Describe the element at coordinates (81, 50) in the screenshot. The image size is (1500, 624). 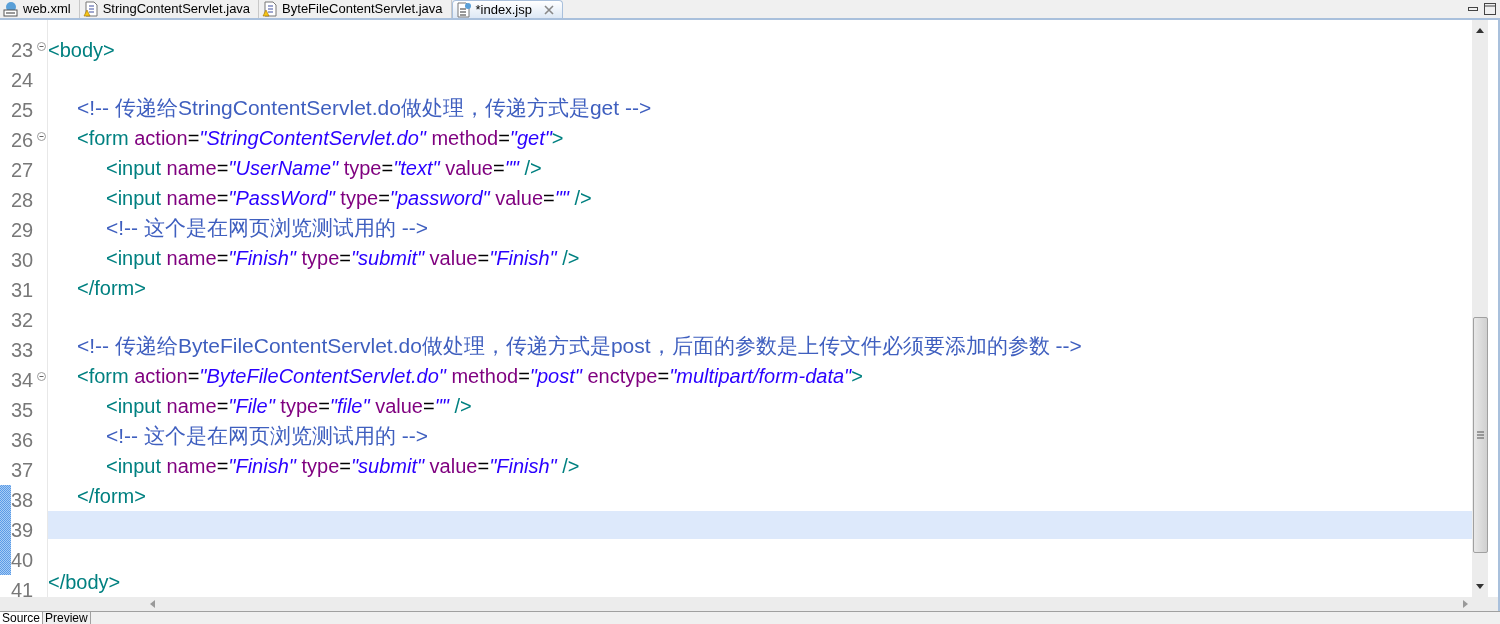
I see `tag-token: <body>` at that location.